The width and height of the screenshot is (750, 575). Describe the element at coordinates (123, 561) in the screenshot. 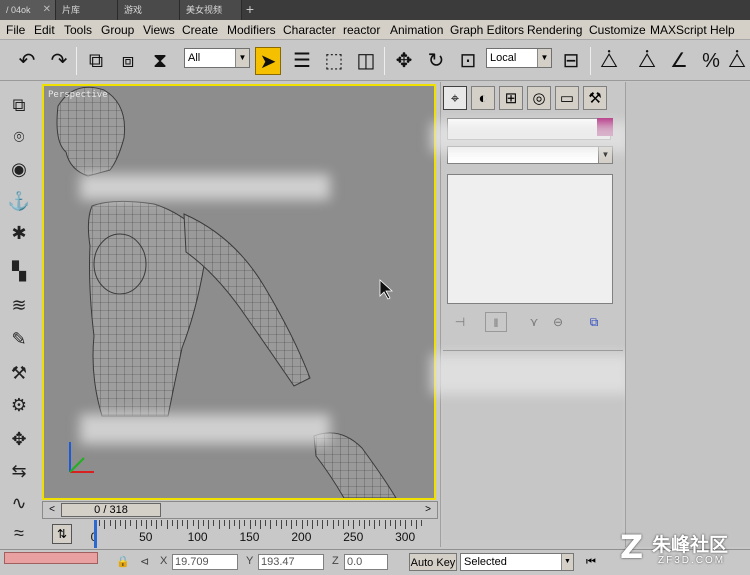

I see `lock-icon: 🔒` at that location.